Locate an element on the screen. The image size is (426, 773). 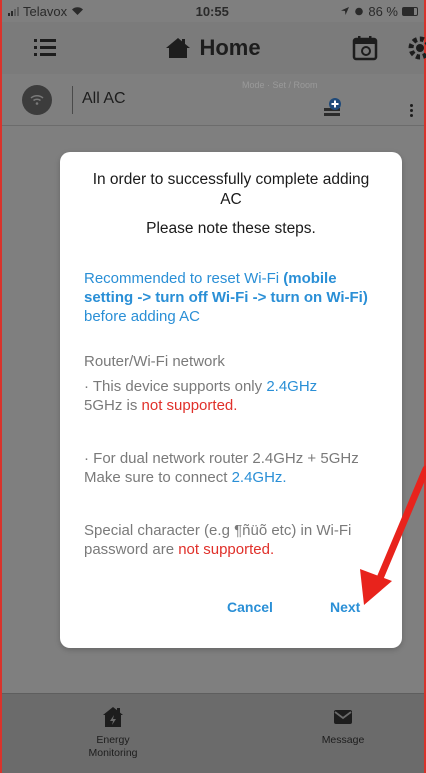
support-frequency: 2.4GHz is located at coordinates (292, 386).